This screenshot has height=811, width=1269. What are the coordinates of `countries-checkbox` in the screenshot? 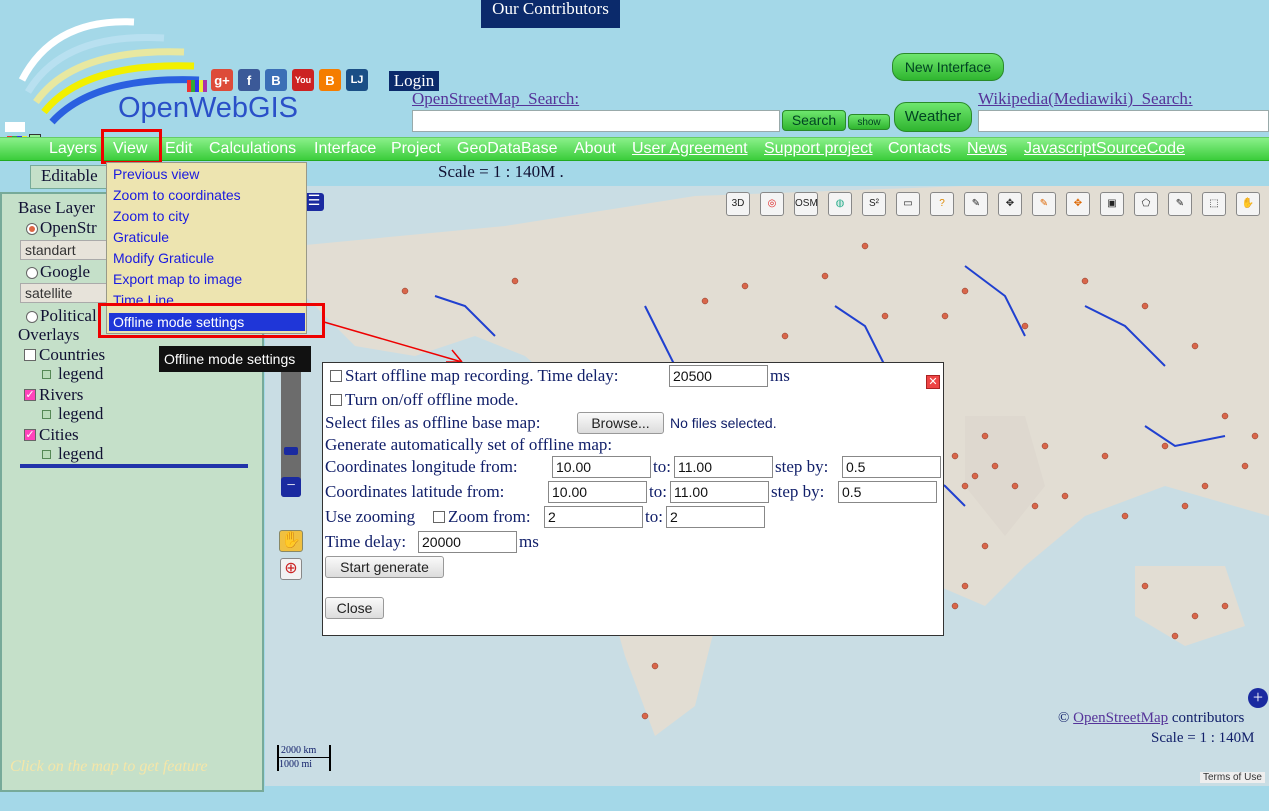 It's located at (30, 355).